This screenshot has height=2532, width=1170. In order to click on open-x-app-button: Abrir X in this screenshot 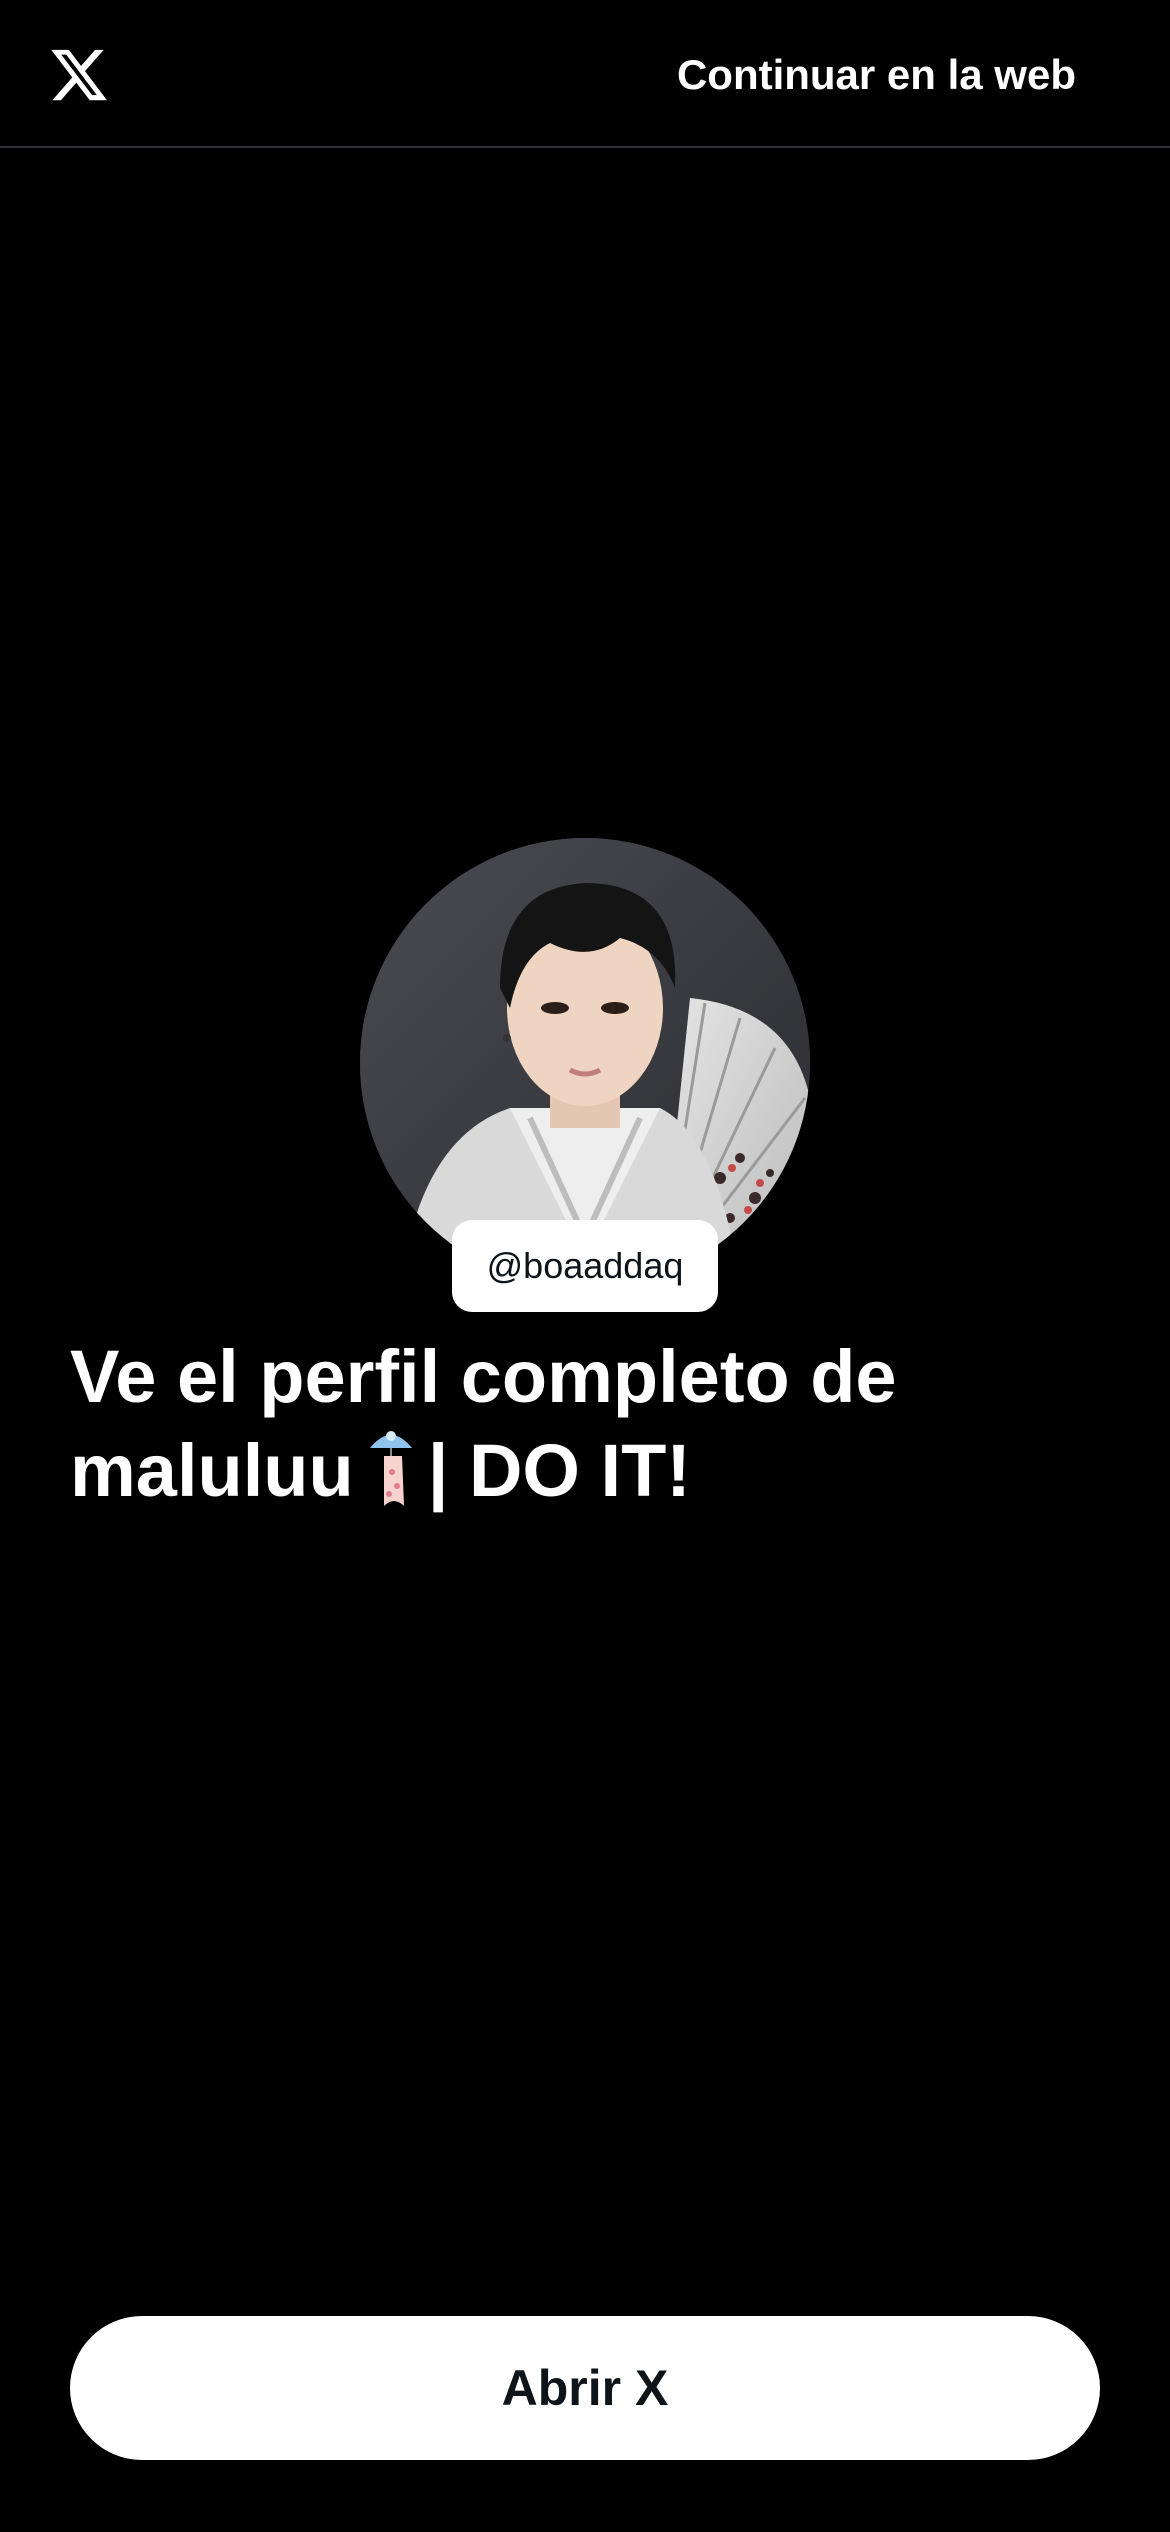, I will do `click(585, 2388)`.